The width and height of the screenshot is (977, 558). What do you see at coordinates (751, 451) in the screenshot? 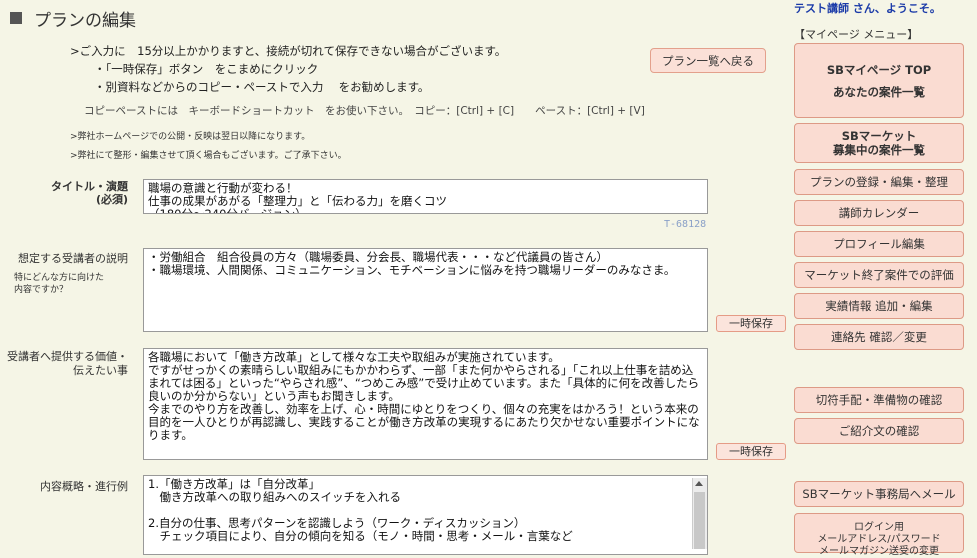
I see `temp-save-button-2: 一時保存` at bounding box center [751, 451].